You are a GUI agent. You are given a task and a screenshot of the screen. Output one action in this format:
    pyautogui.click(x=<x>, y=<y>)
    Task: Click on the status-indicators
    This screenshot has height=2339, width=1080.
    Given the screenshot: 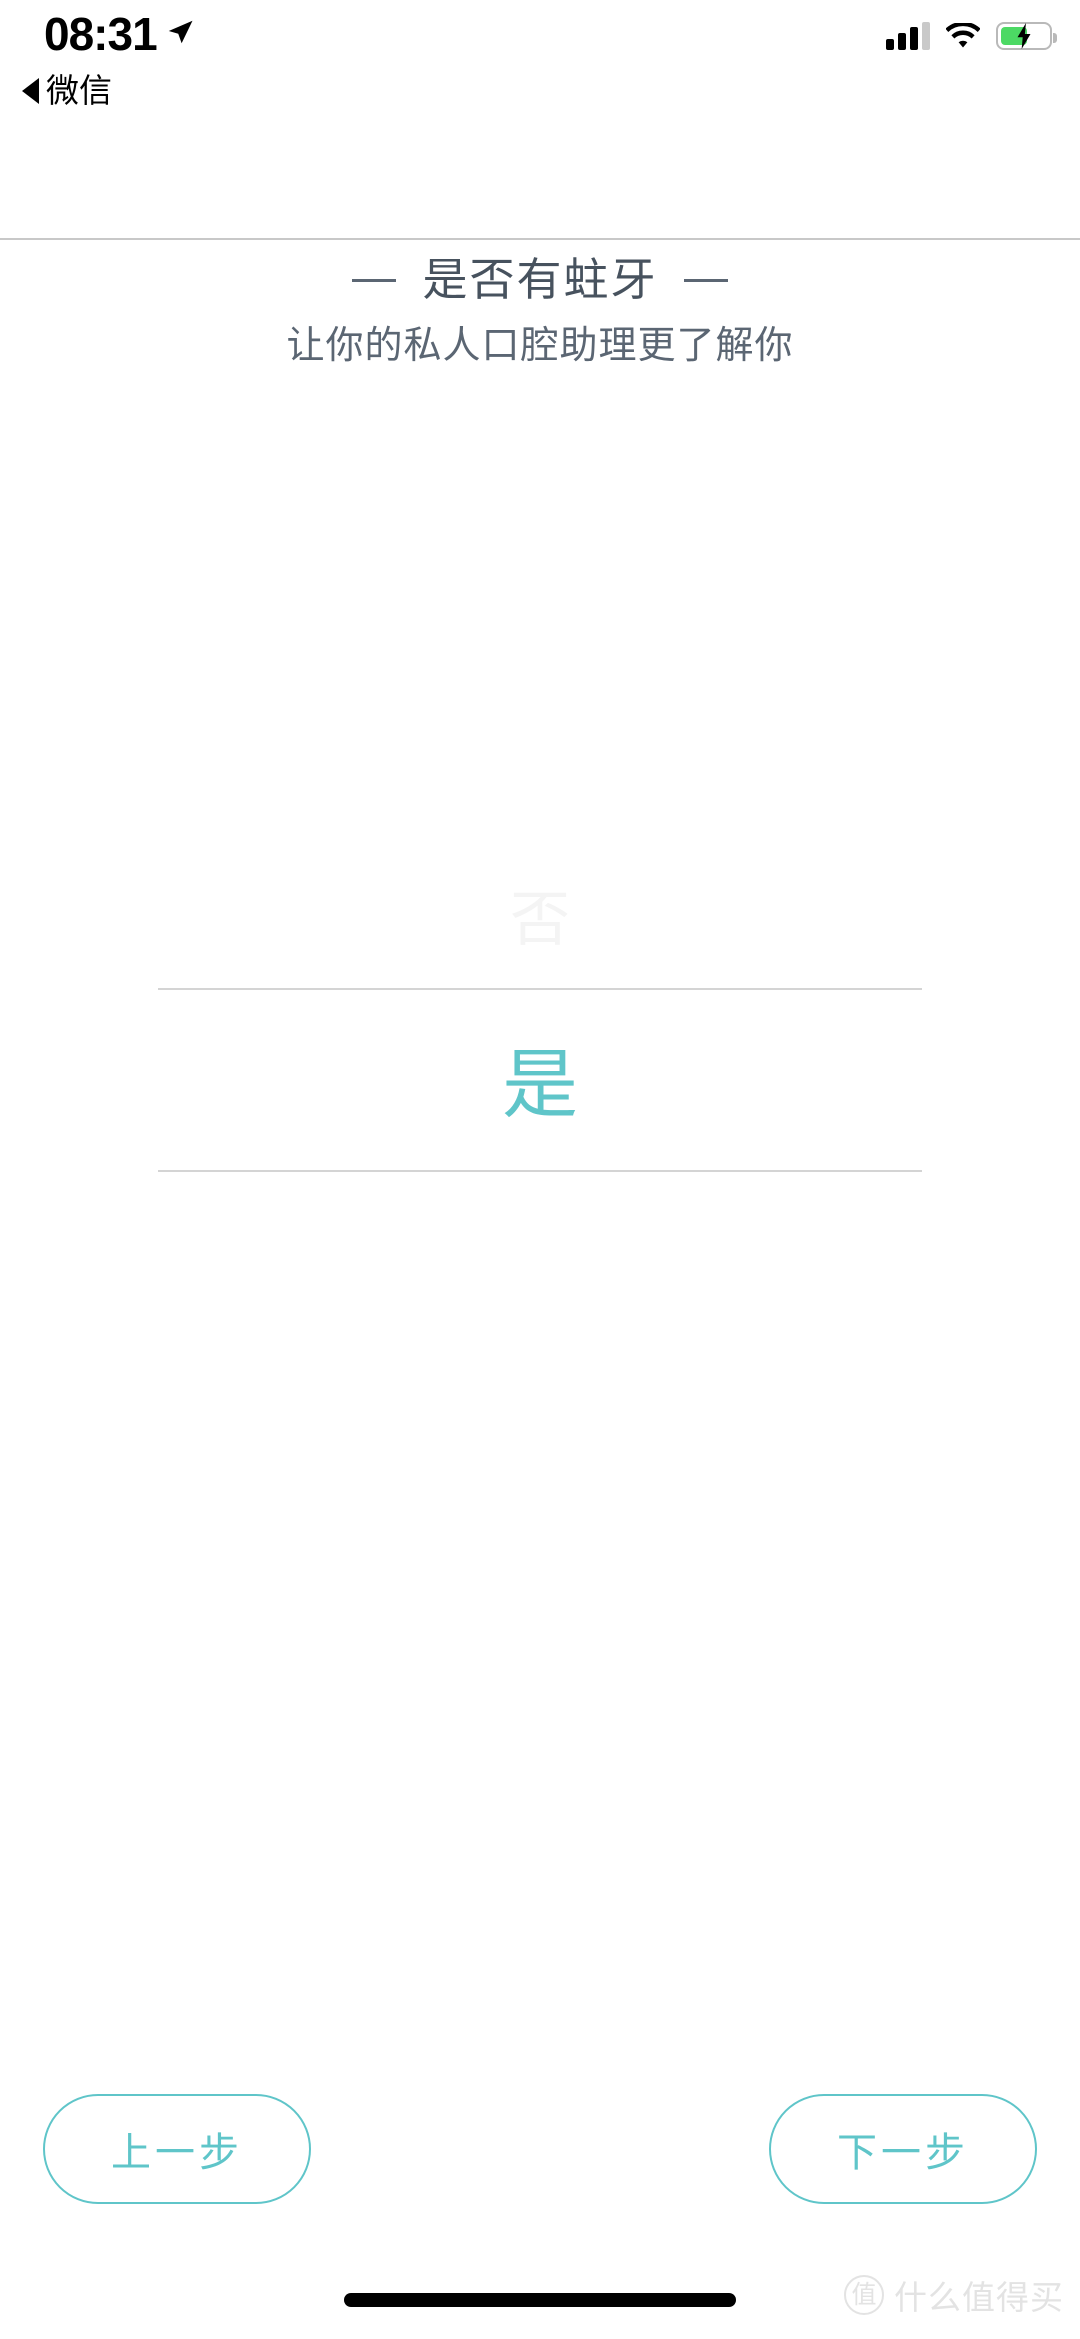 What is the action you would take?
    pyautogui.click(x=971, y=35)
    